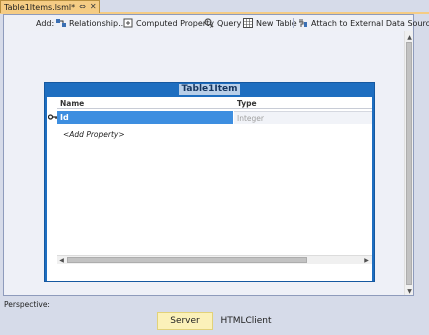 This screenshot has width=429, height=335. What do you see at coordinates (246, 321) in the screenshot?
I see `perspective-htmlclient-button: HTMLClient` at bounding box center [246, 321].